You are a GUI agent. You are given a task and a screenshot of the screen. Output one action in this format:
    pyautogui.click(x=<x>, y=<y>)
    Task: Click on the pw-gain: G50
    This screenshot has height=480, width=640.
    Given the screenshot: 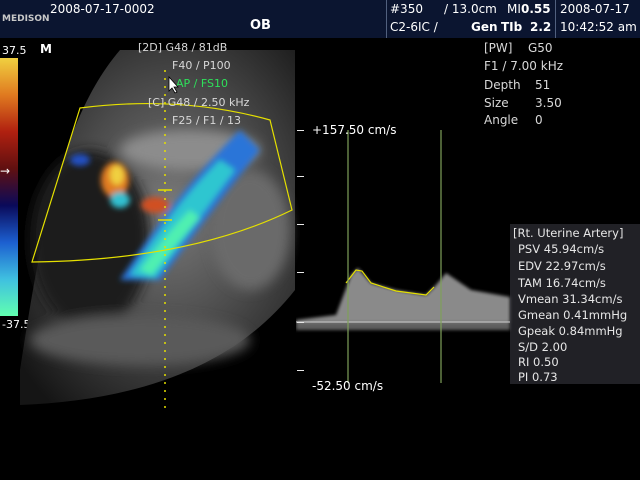 What is the action you would take?
    pyautogui.click(x=540, y=48)
    